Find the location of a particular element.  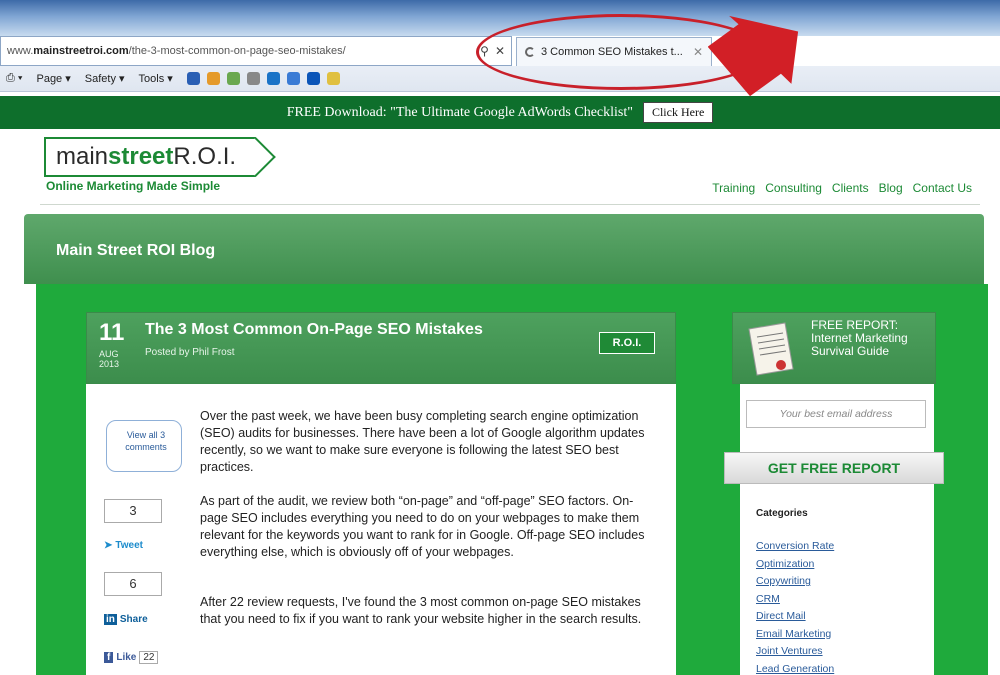

category-link: Email Marketing is located at coordinates (795, 635).